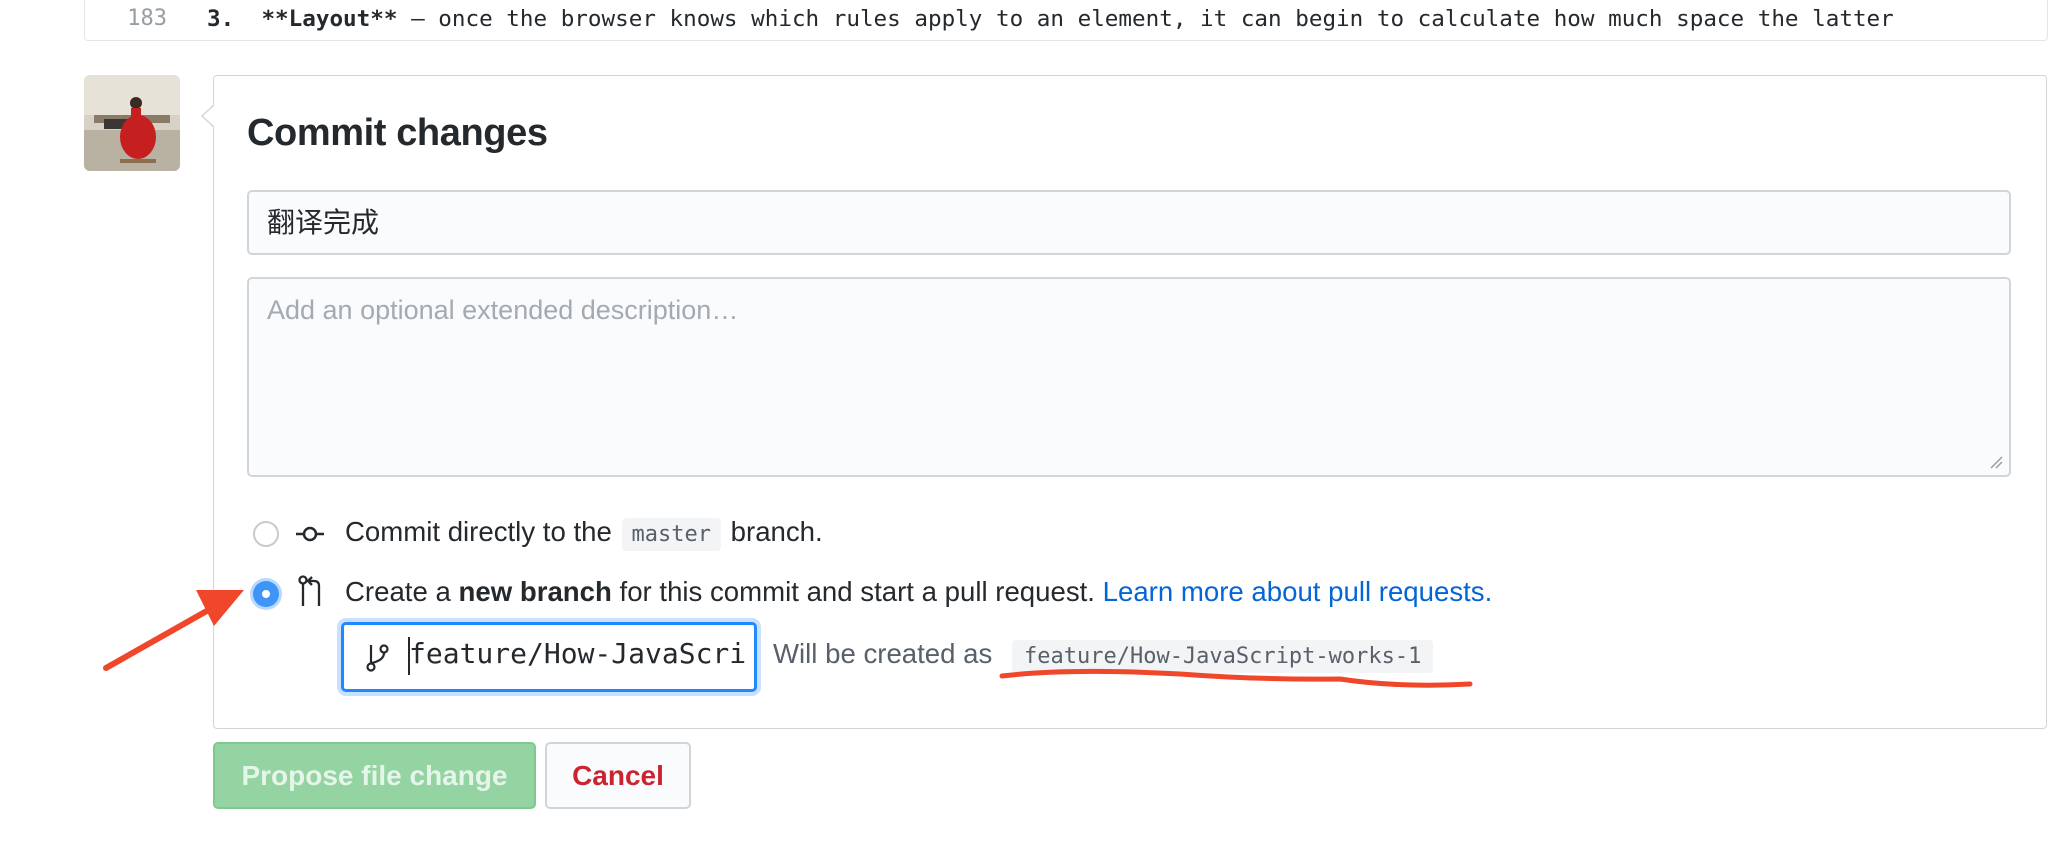 Image resolution: width=2070 pixels, height=850 pixels. What do you see at coordinates (1129, 222) in the screenshot?
I see `commit-summary-input: 翻译完成` at bounding box center [1129, 222].